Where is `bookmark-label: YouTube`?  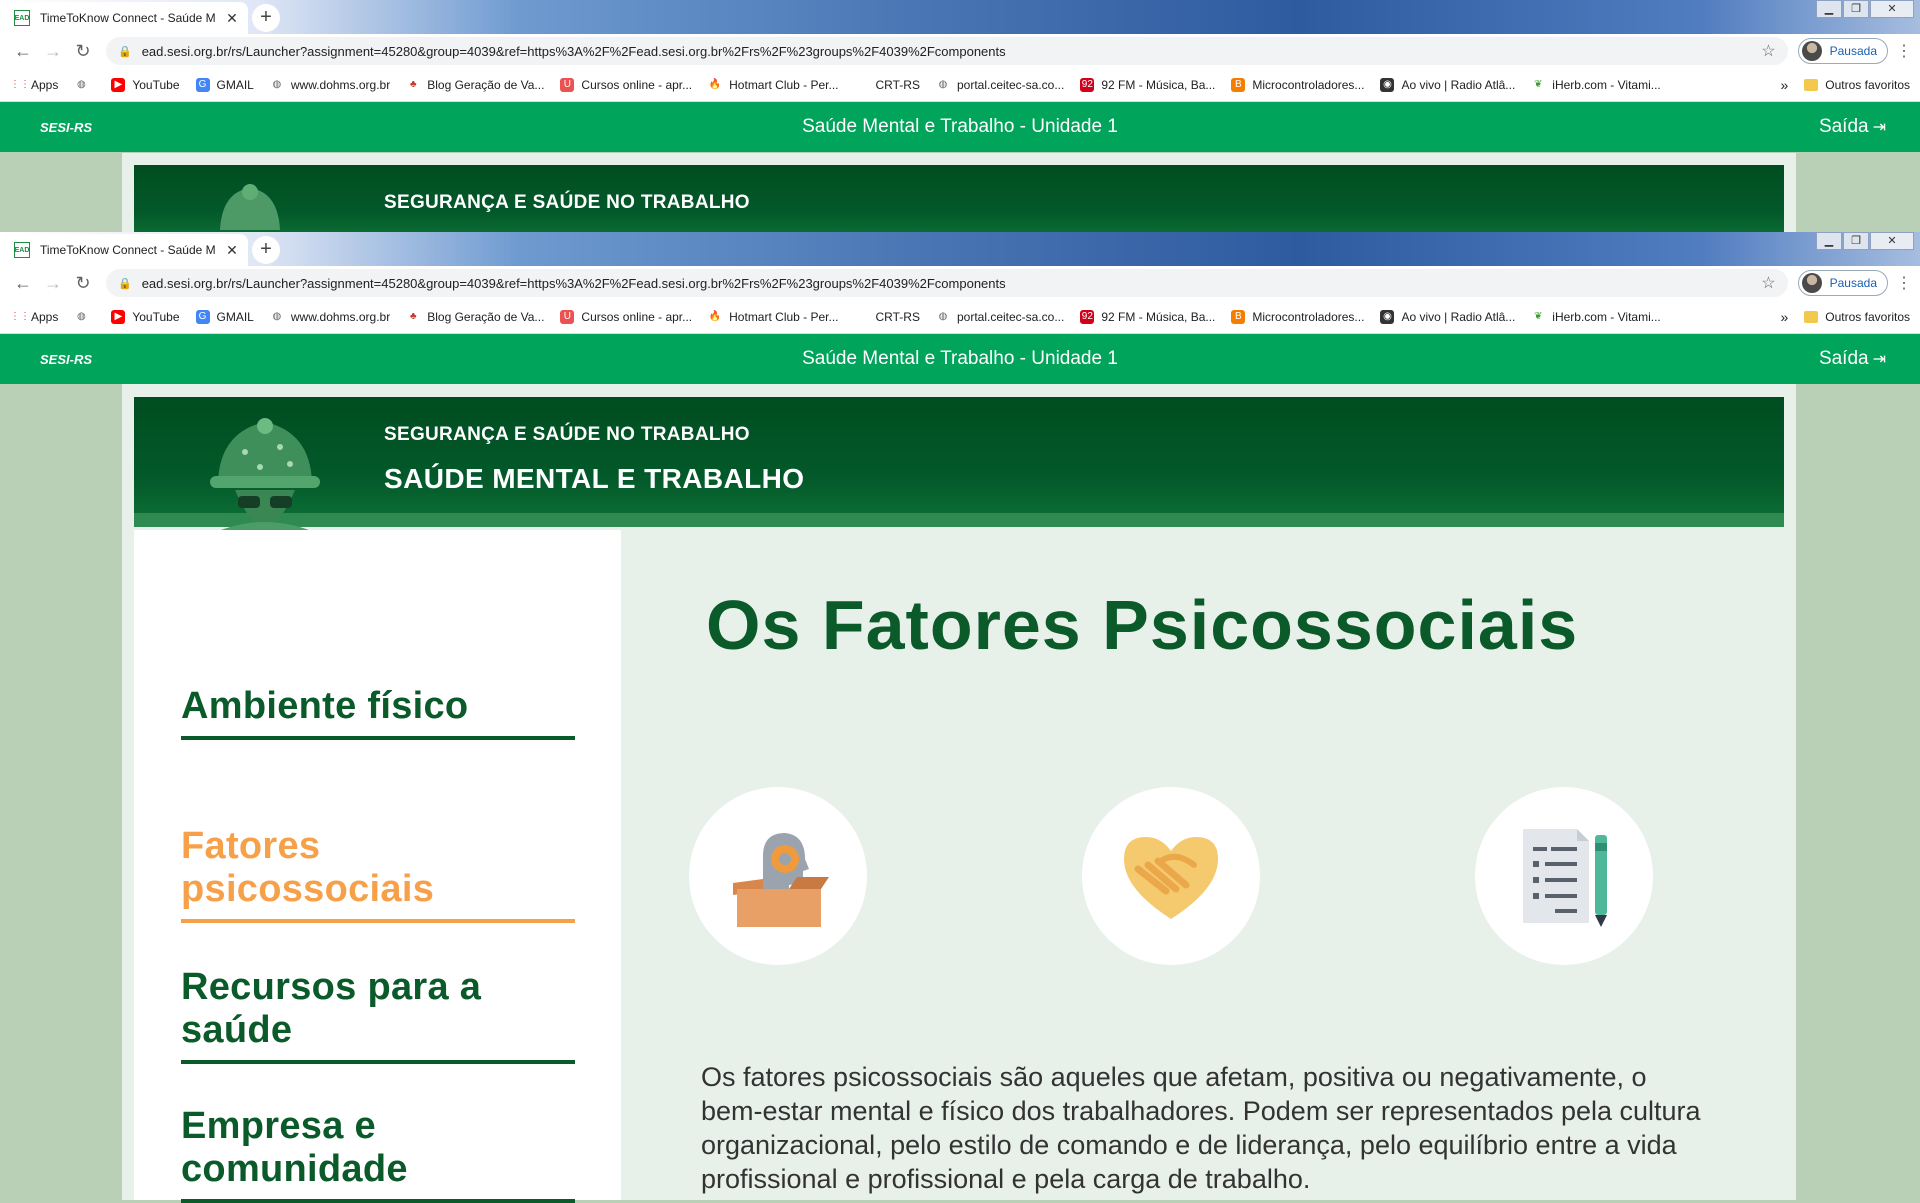
bookmark-label: YouTube is located at coordinates (156, 84).